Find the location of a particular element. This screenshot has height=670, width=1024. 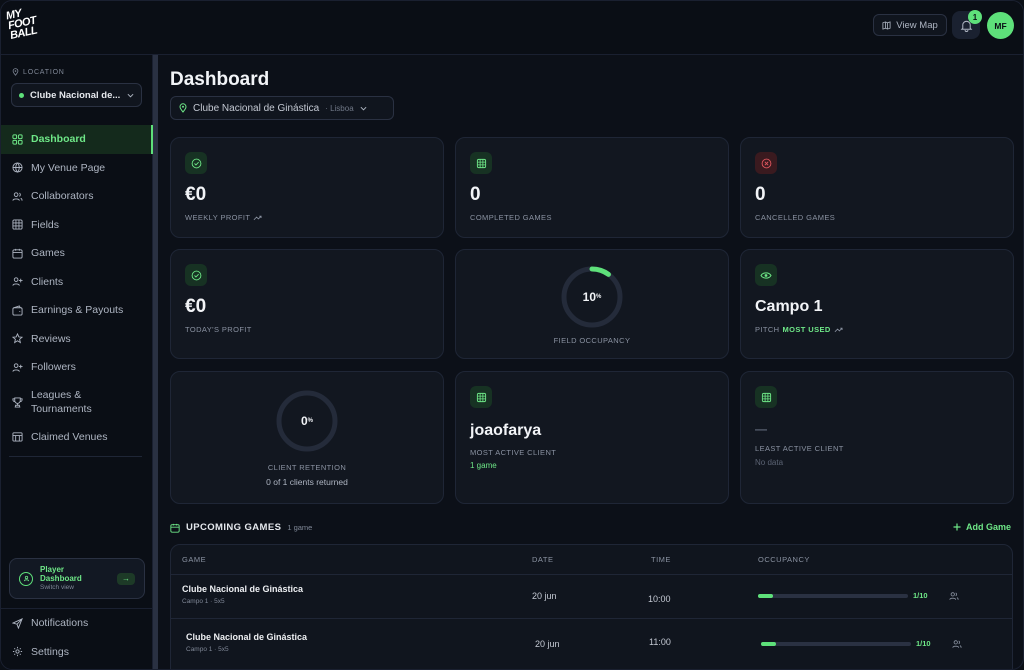

venue-city: · Lisboa is located at coordinates (339, 108).